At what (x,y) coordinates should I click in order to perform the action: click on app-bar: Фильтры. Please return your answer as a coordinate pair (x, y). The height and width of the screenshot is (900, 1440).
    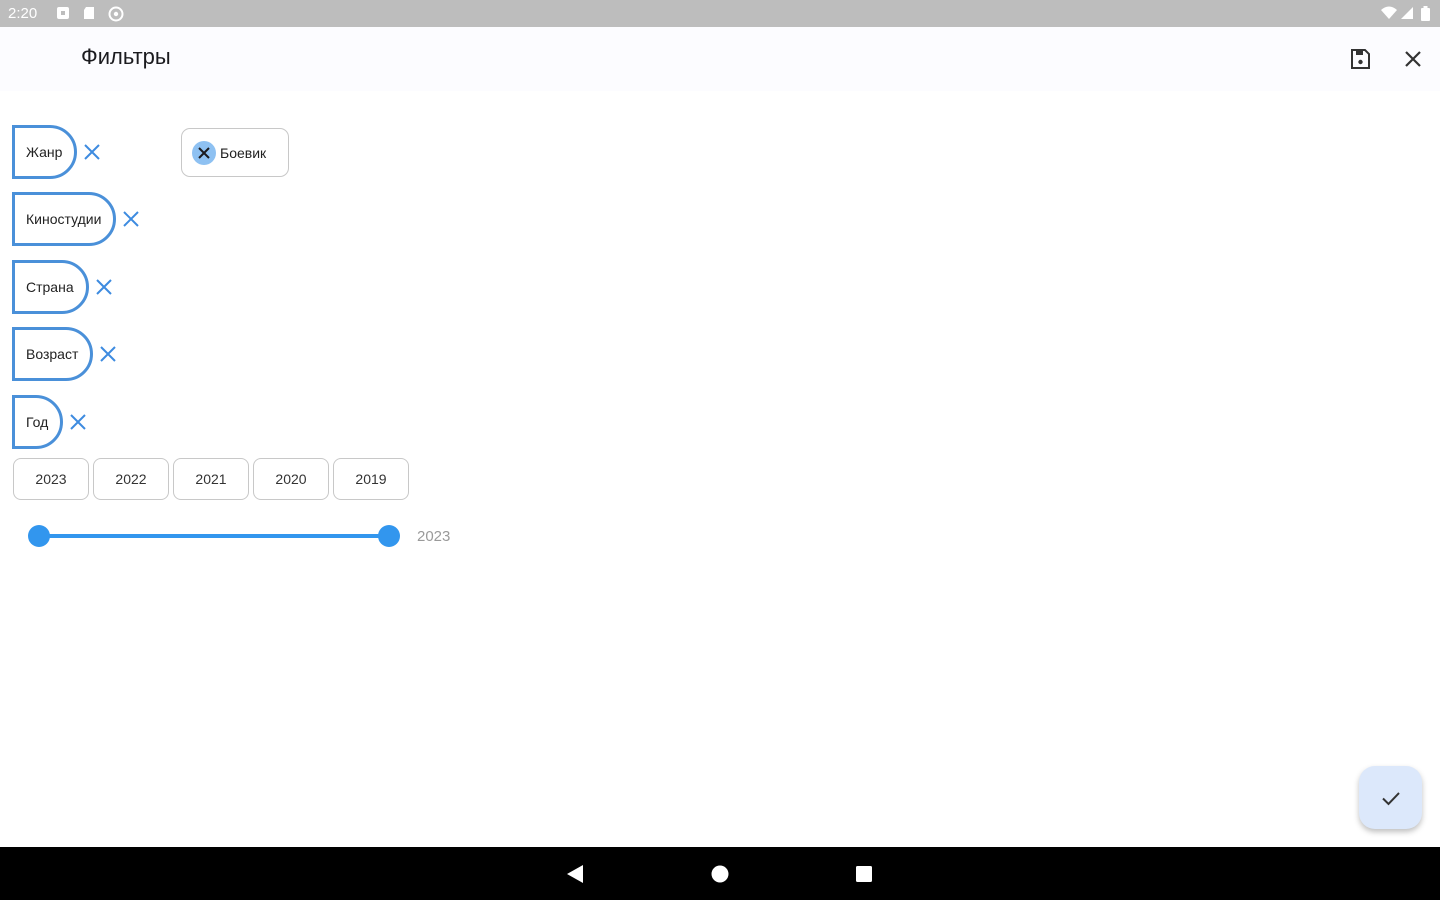
    Looking at the image, I should click on (720, 59).